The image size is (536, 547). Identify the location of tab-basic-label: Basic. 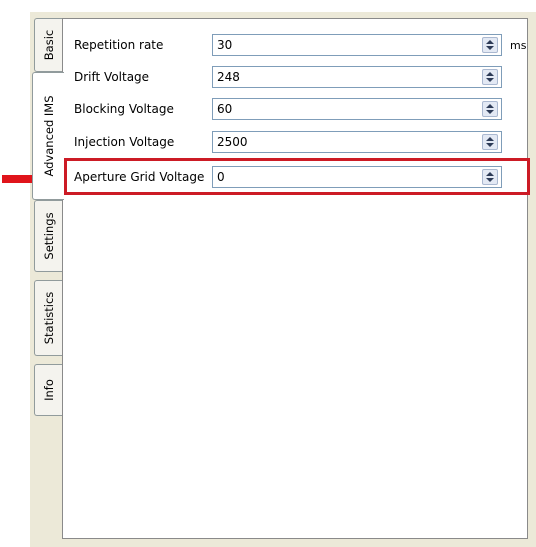
(48, 45).